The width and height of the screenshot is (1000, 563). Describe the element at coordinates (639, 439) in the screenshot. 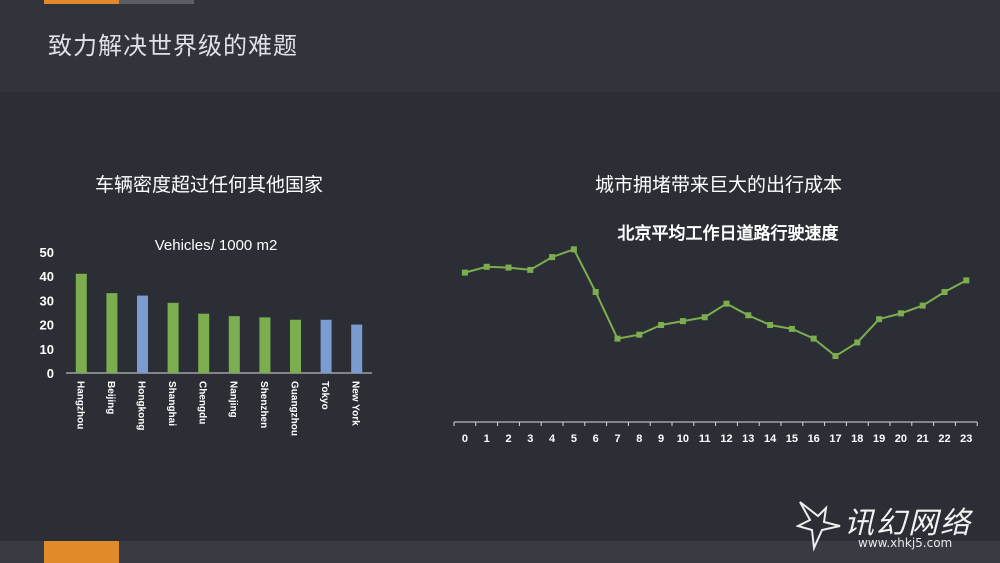

I see `x-tick-label: 8` at that location.